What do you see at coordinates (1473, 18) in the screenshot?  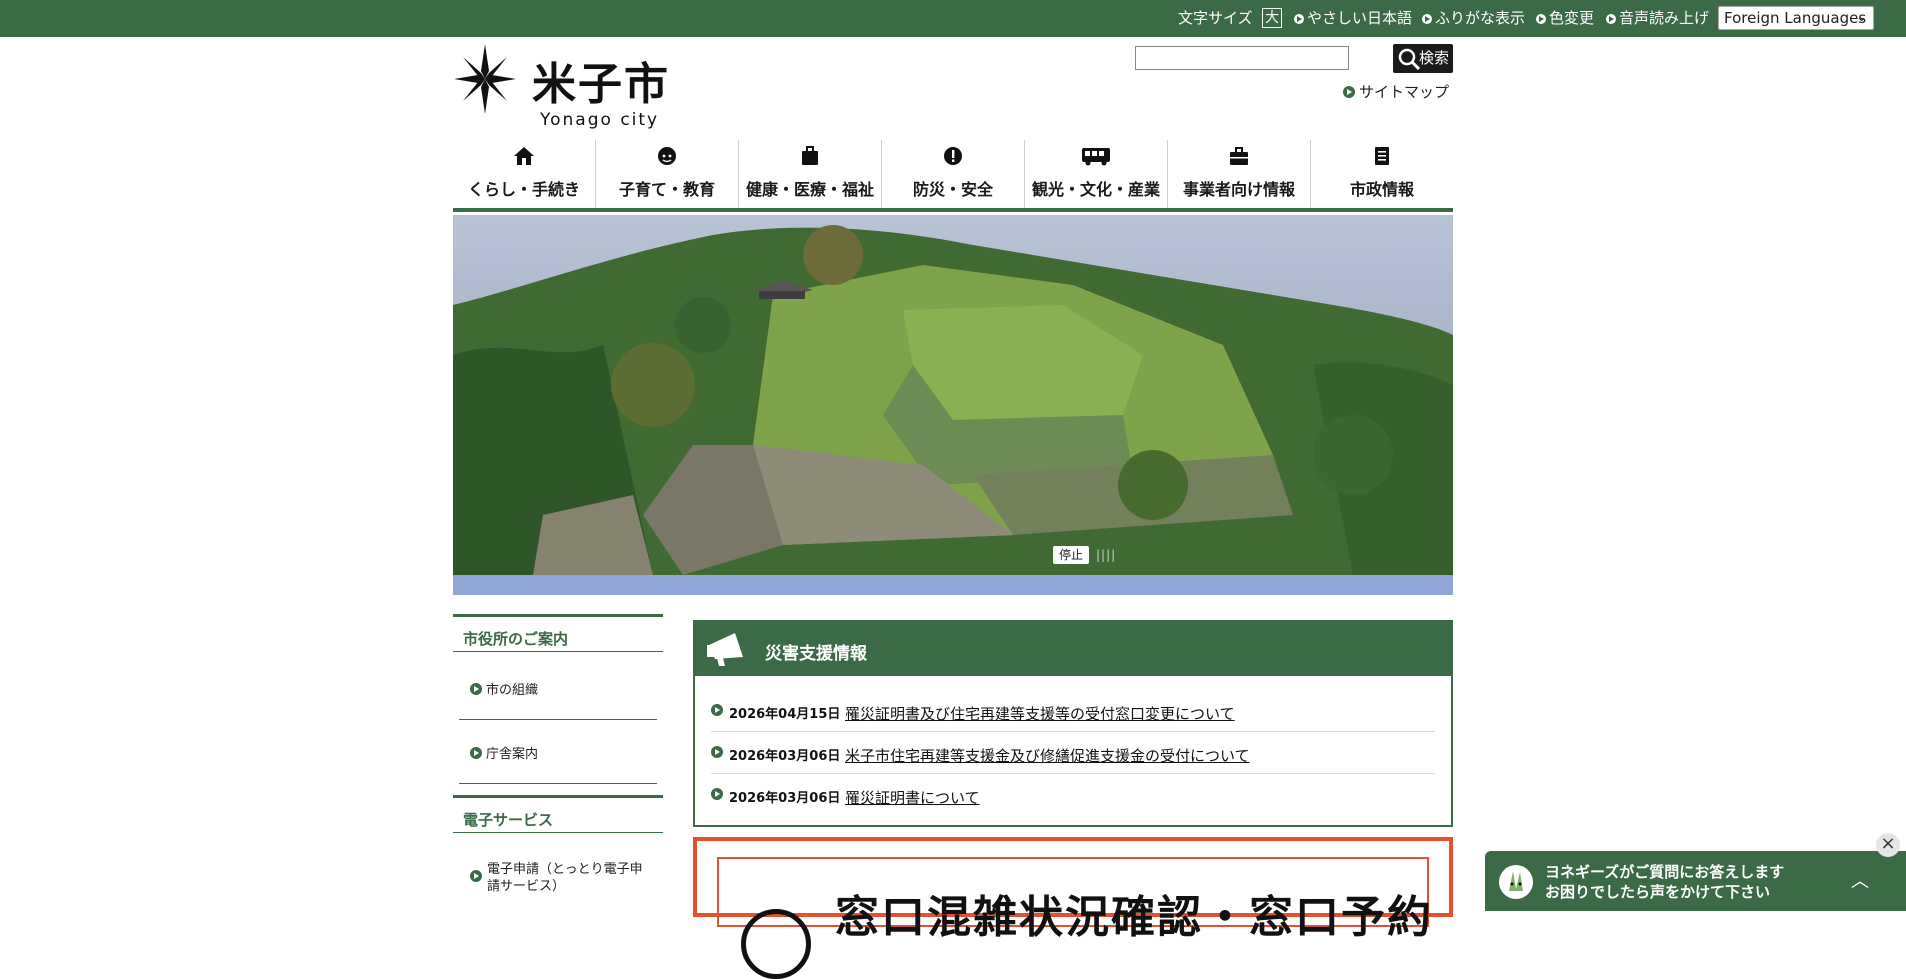 I see `furigana-link: ふりがな表示` at bounding box center [1473, 18].